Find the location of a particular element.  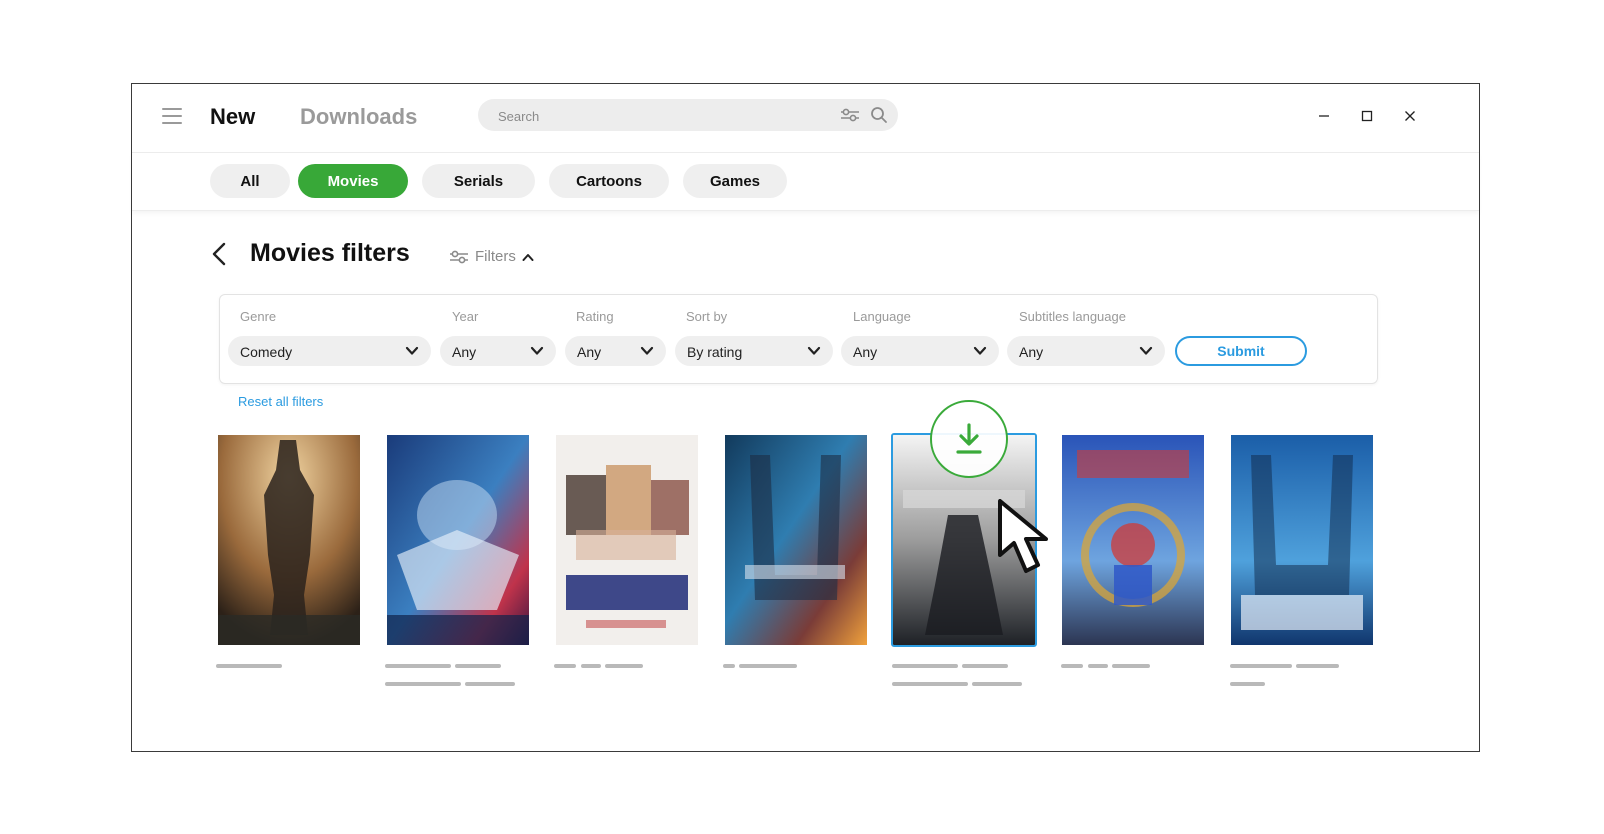

back-arrow-icon is located at coordinates (219, 256).